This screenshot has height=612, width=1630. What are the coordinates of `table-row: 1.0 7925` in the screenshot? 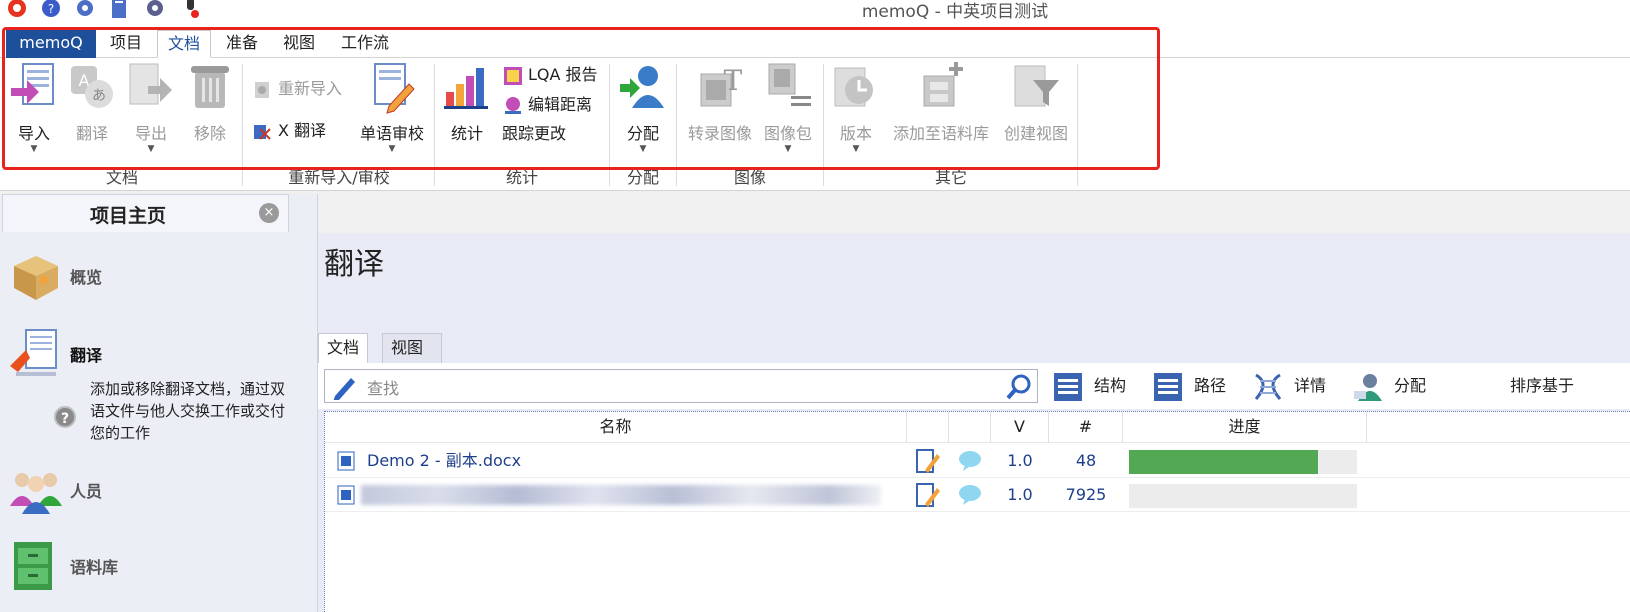 It's located at (977, 495).